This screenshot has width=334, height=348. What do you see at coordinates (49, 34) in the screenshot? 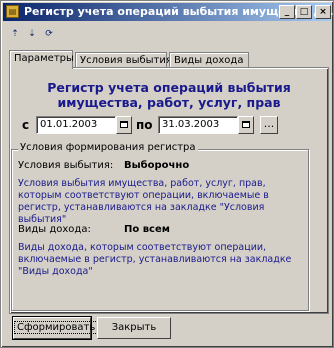
I see `refresh-icon: ⟳` at bounding box center [49, 34].